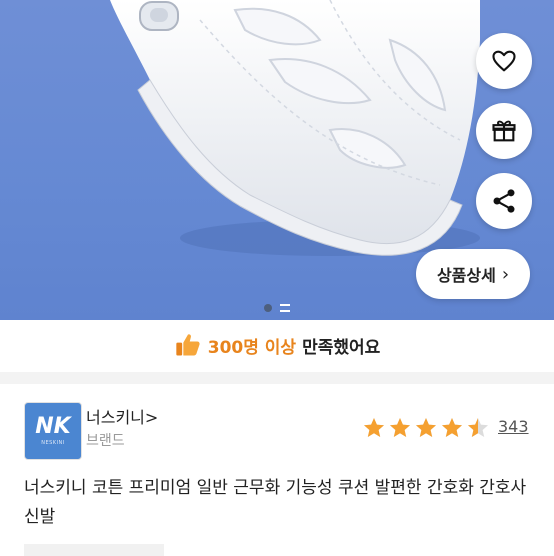 The width and height of the screenshot is (554, 556). I want to click on brand-logo: NK NESKINI, so click(53, 431).